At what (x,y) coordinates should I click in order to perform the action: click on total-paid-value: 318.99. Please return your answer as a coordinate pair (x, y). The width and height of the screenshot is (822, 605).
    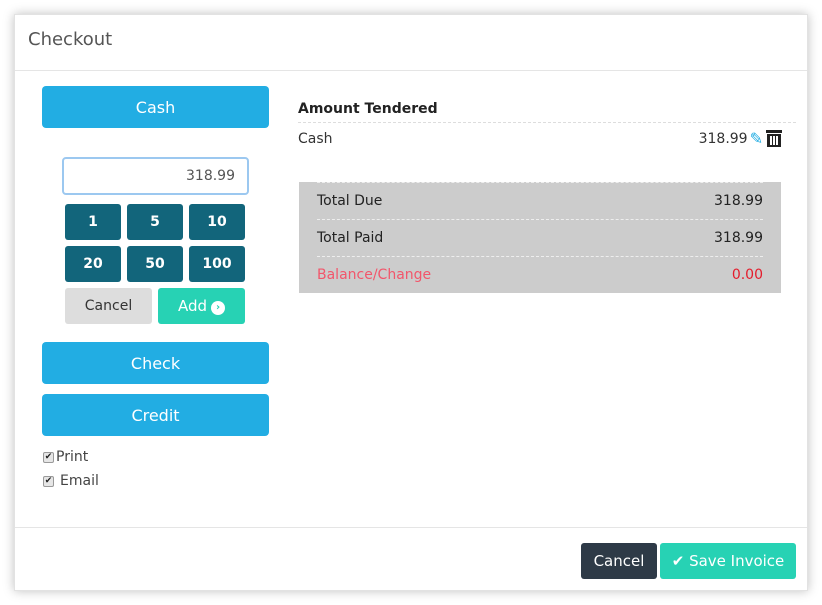
    Looking at the image, I should click on (738, 238).